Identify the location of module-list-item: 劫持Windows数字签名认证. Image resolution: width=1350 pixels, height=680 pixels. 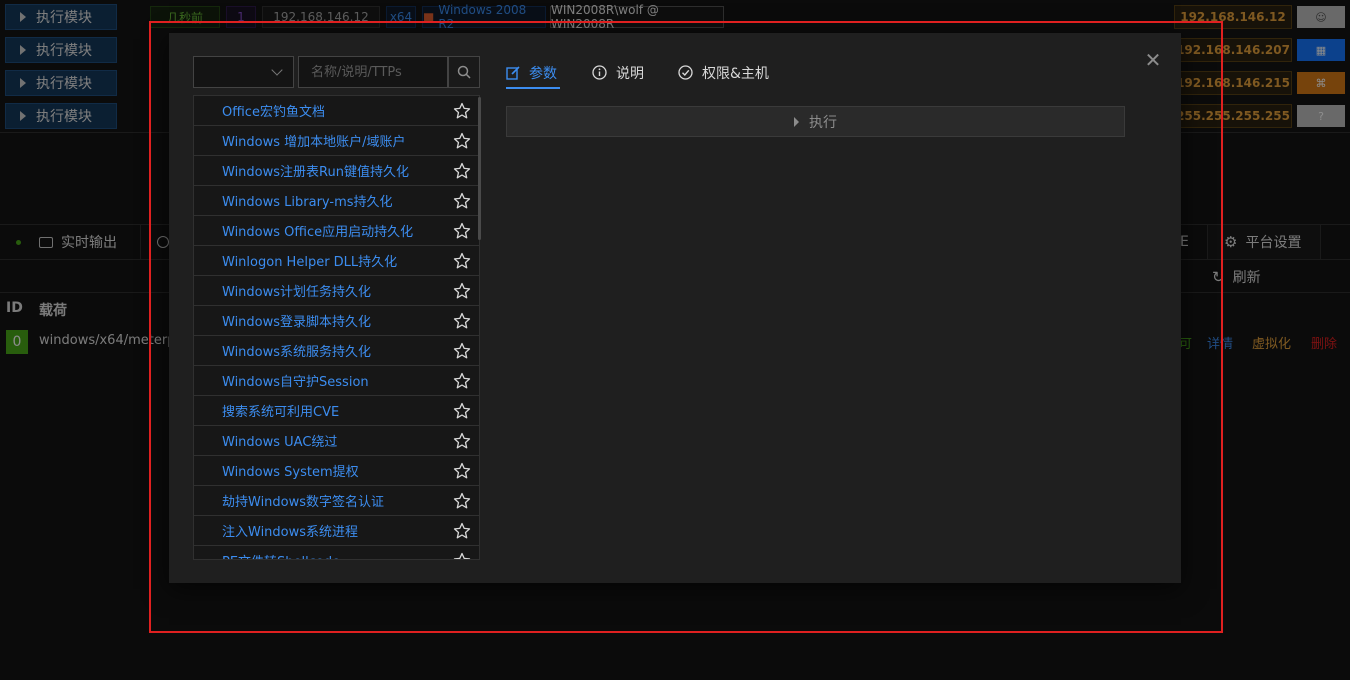
(336, 501).